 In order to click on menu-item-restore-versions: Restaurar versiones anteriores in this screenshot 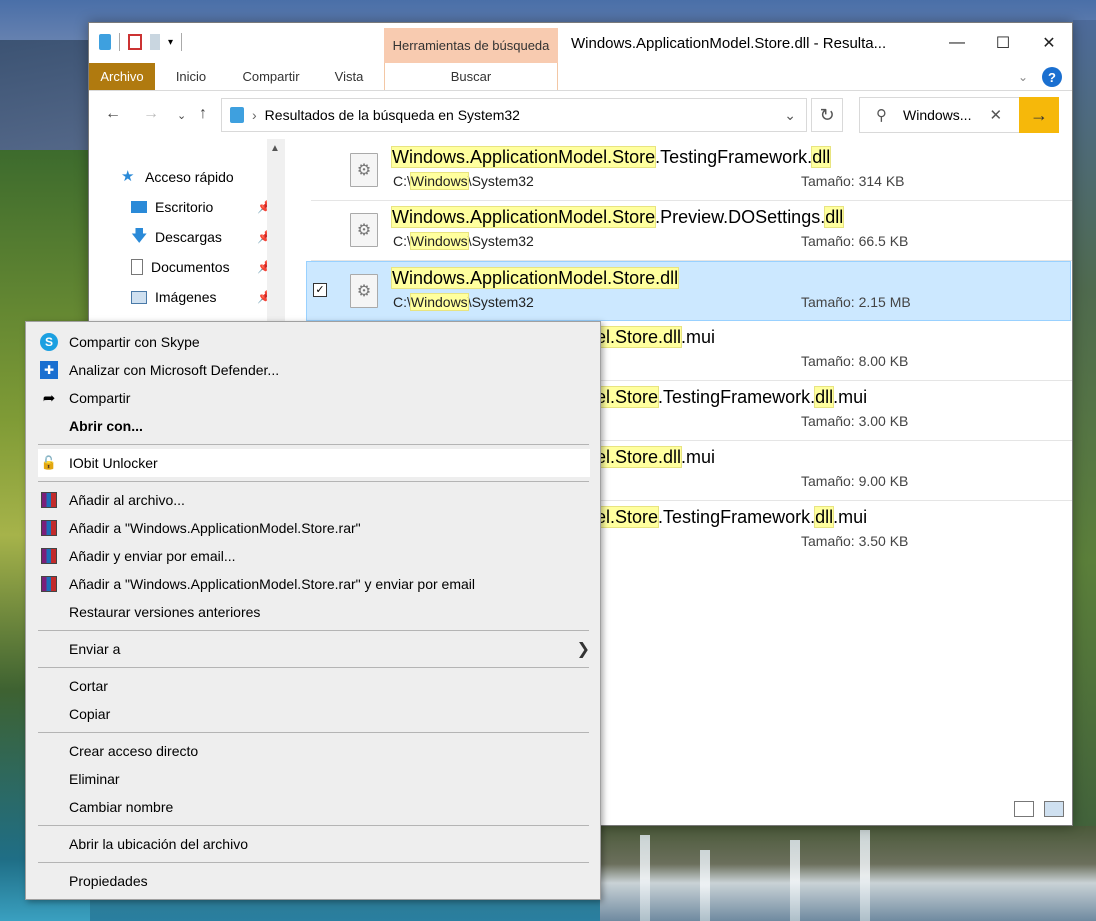, I will do `click(314, 612)`.